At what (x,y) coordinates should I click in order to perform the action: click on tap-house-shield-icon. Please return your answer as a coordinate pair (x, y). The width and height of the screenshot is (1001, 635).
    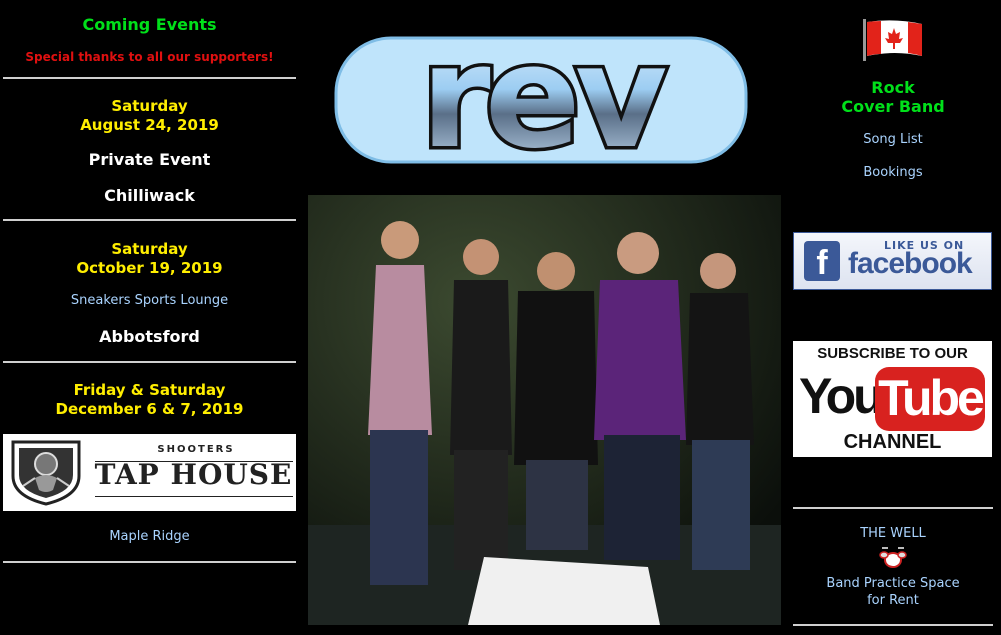
    Looking at the image, I should click on (46, 473).